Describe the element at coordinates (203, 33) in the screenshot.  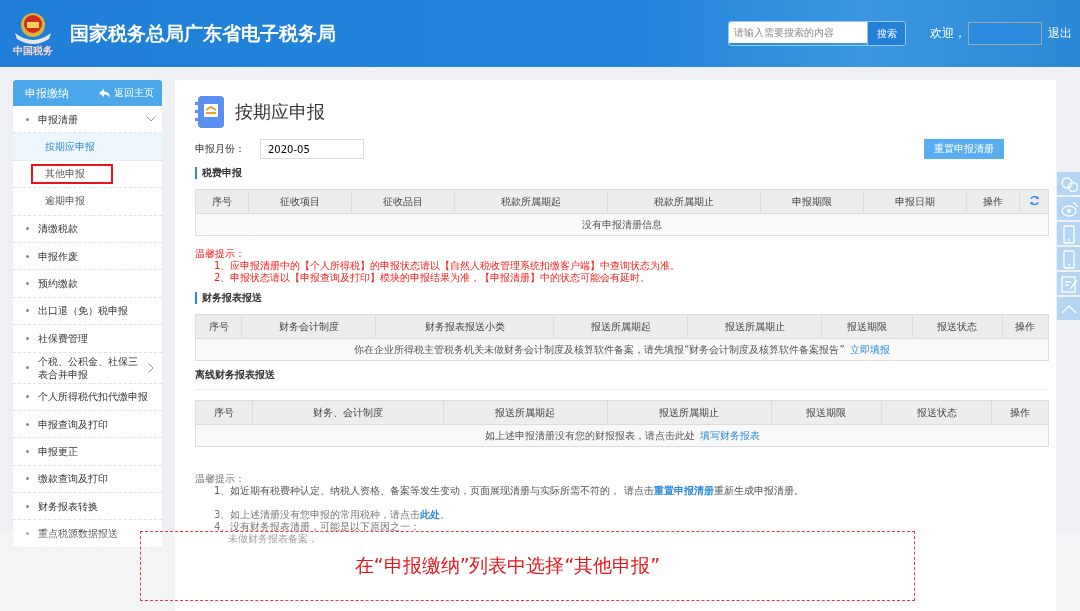
I see `site-title: 国家税务总局广东省电子税务局` at that location.